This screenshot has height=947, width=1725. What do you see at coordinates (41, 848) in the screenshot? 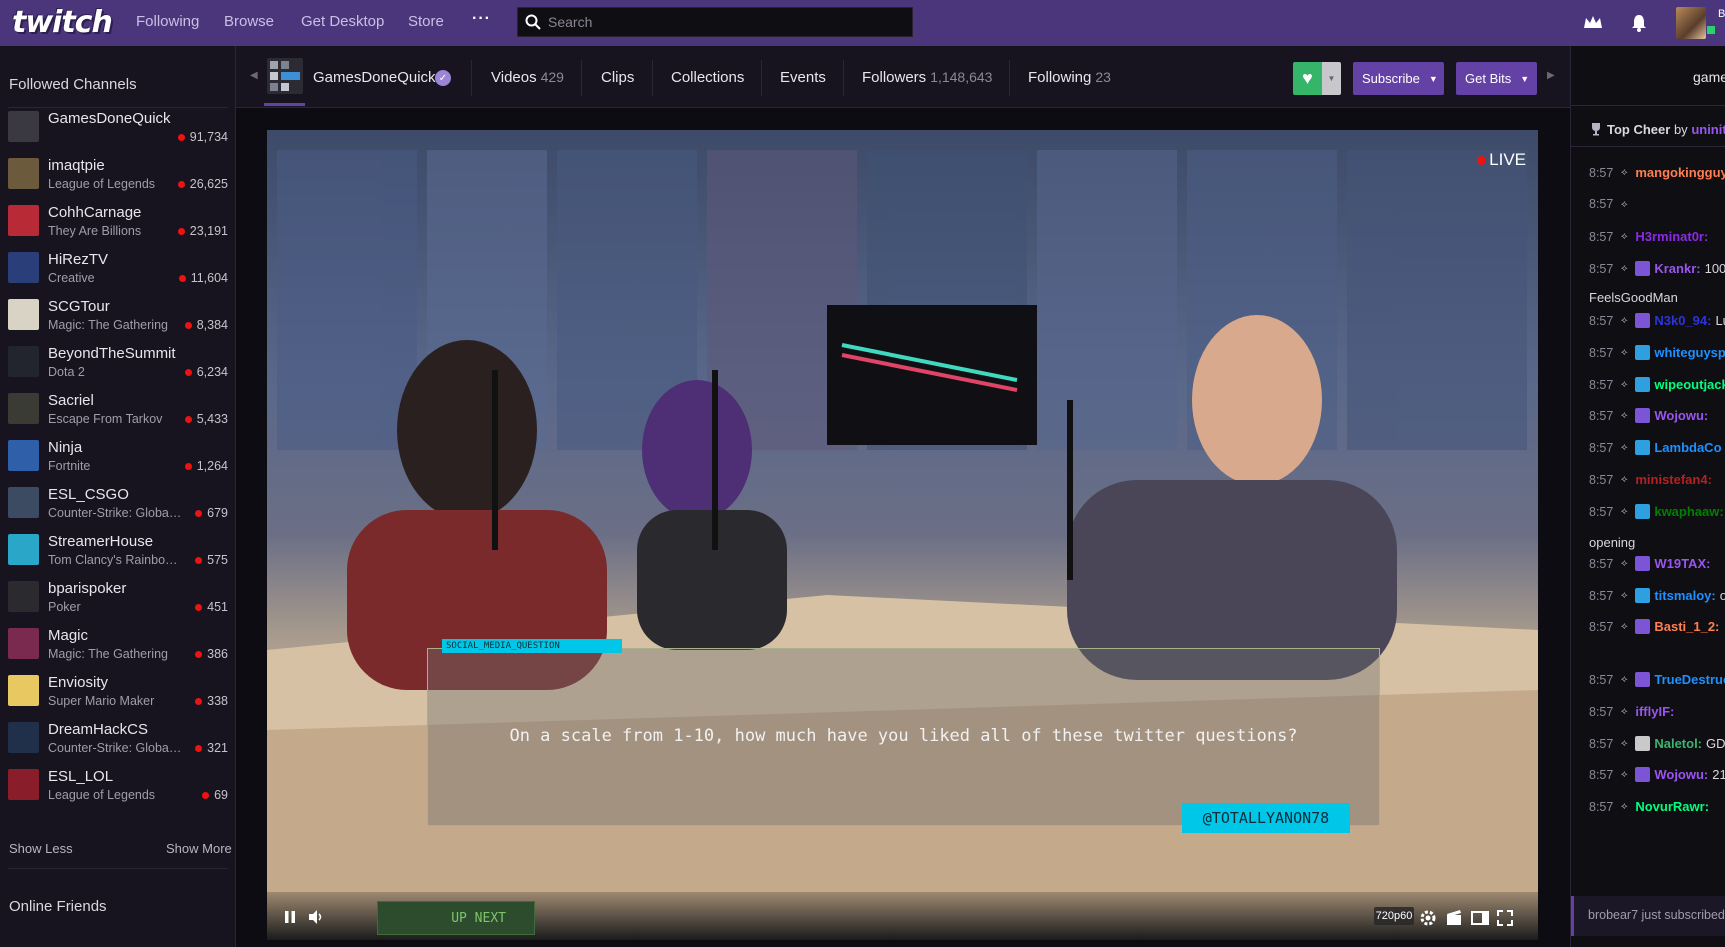
I see `show-less-link: Show Less` at bounding box center [41, 848].